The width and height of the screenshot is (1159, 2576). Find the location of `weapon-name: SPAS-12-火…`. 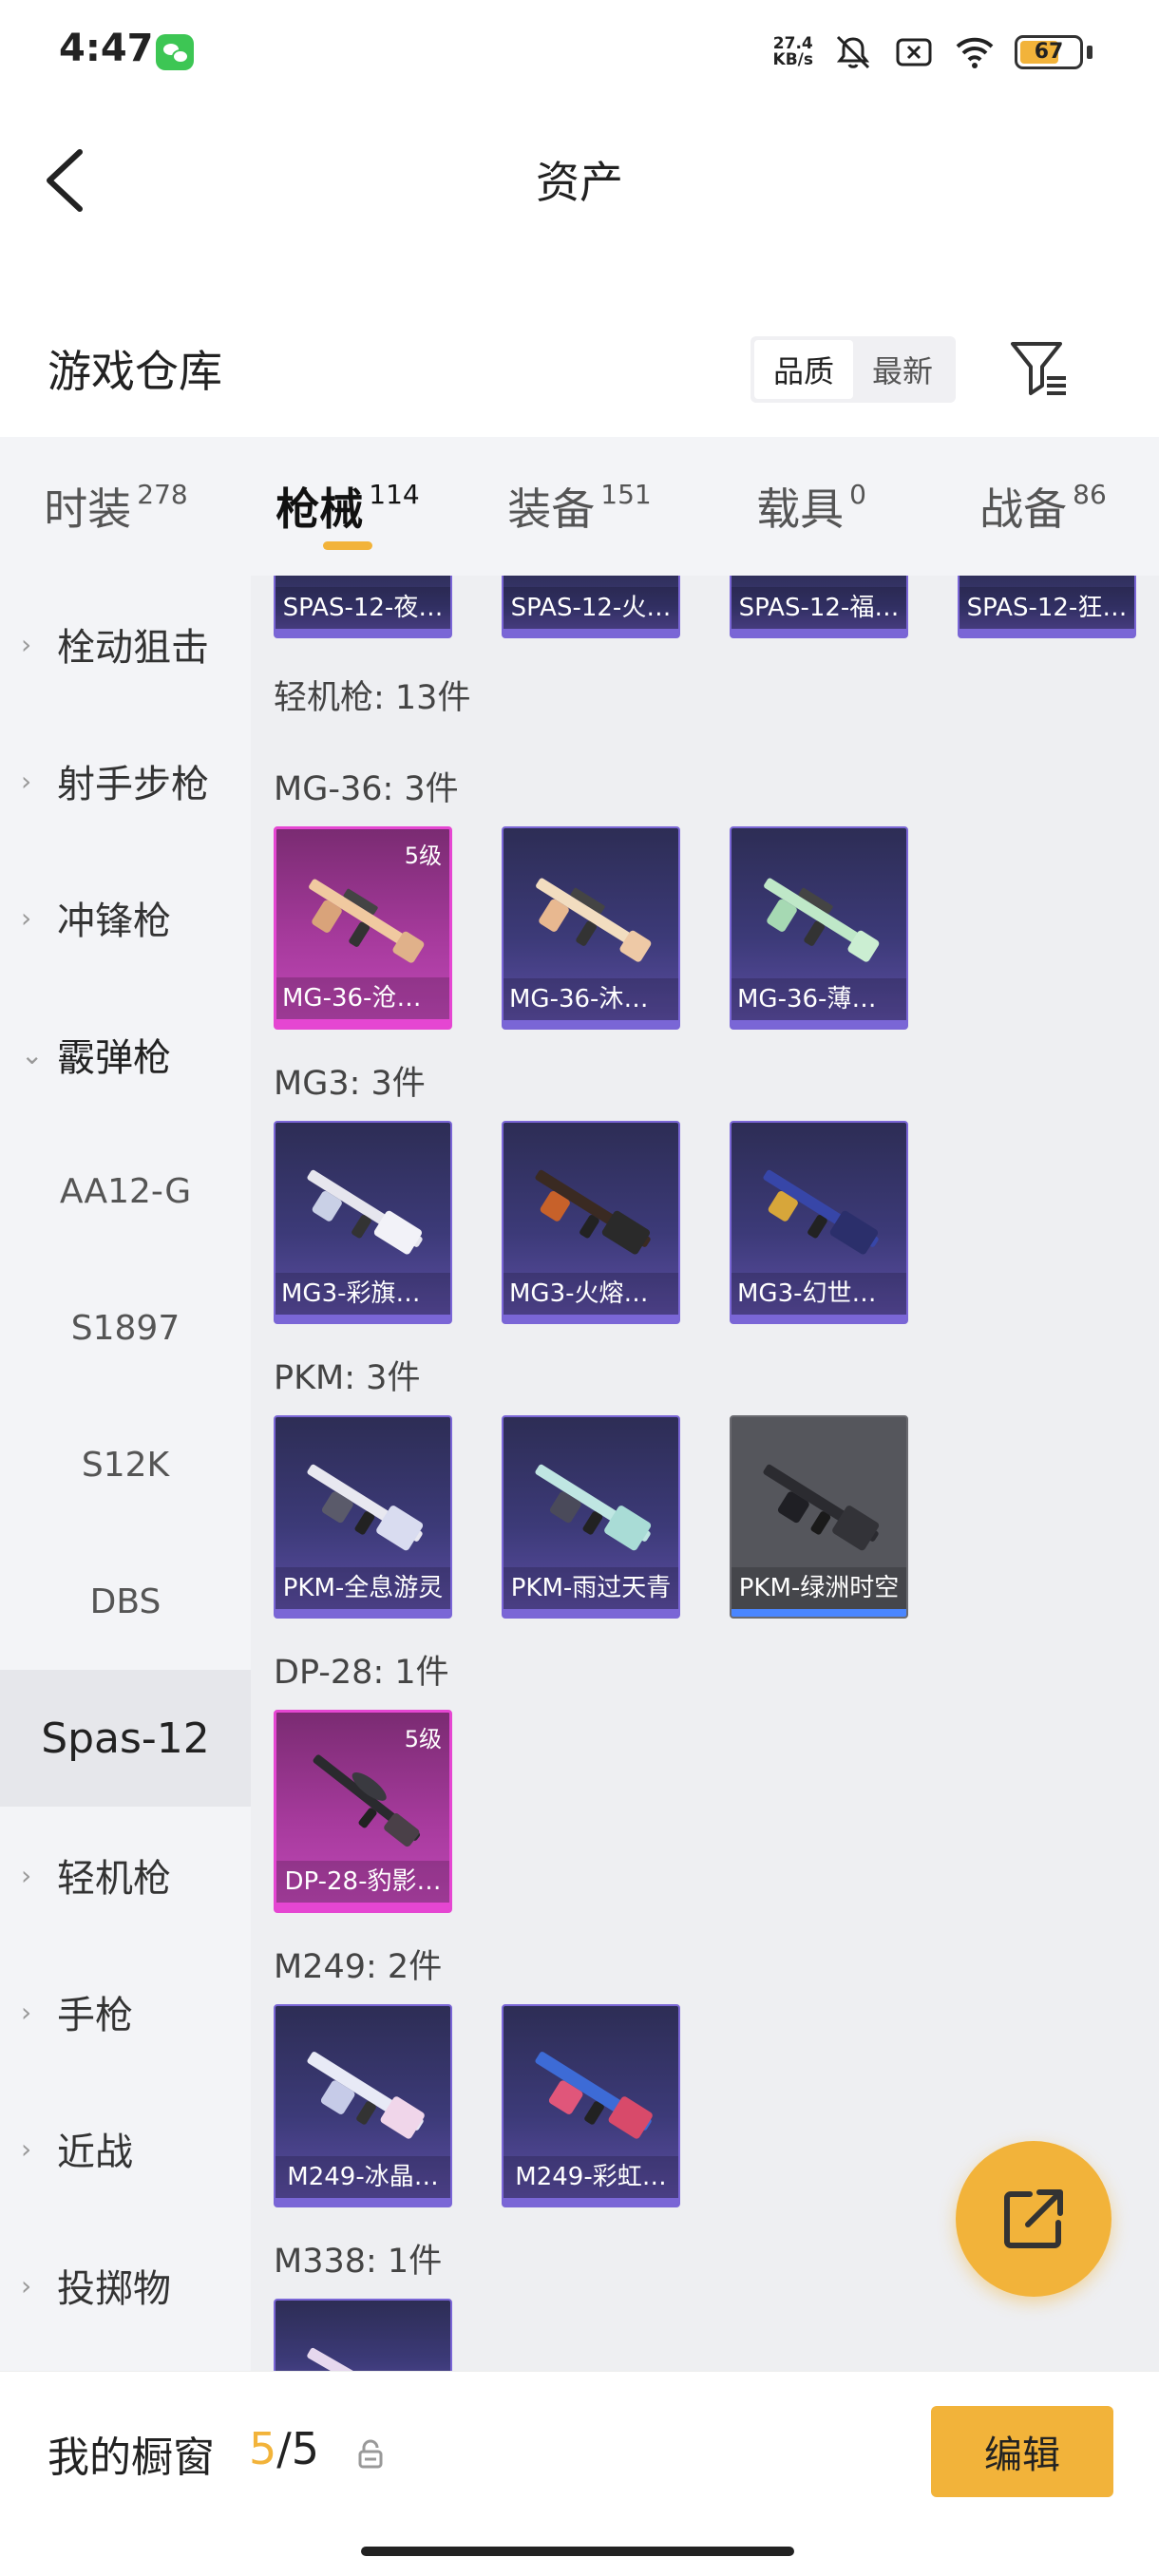

weapon-name: SPAS-12-火… is located at coordinates (591, 608).